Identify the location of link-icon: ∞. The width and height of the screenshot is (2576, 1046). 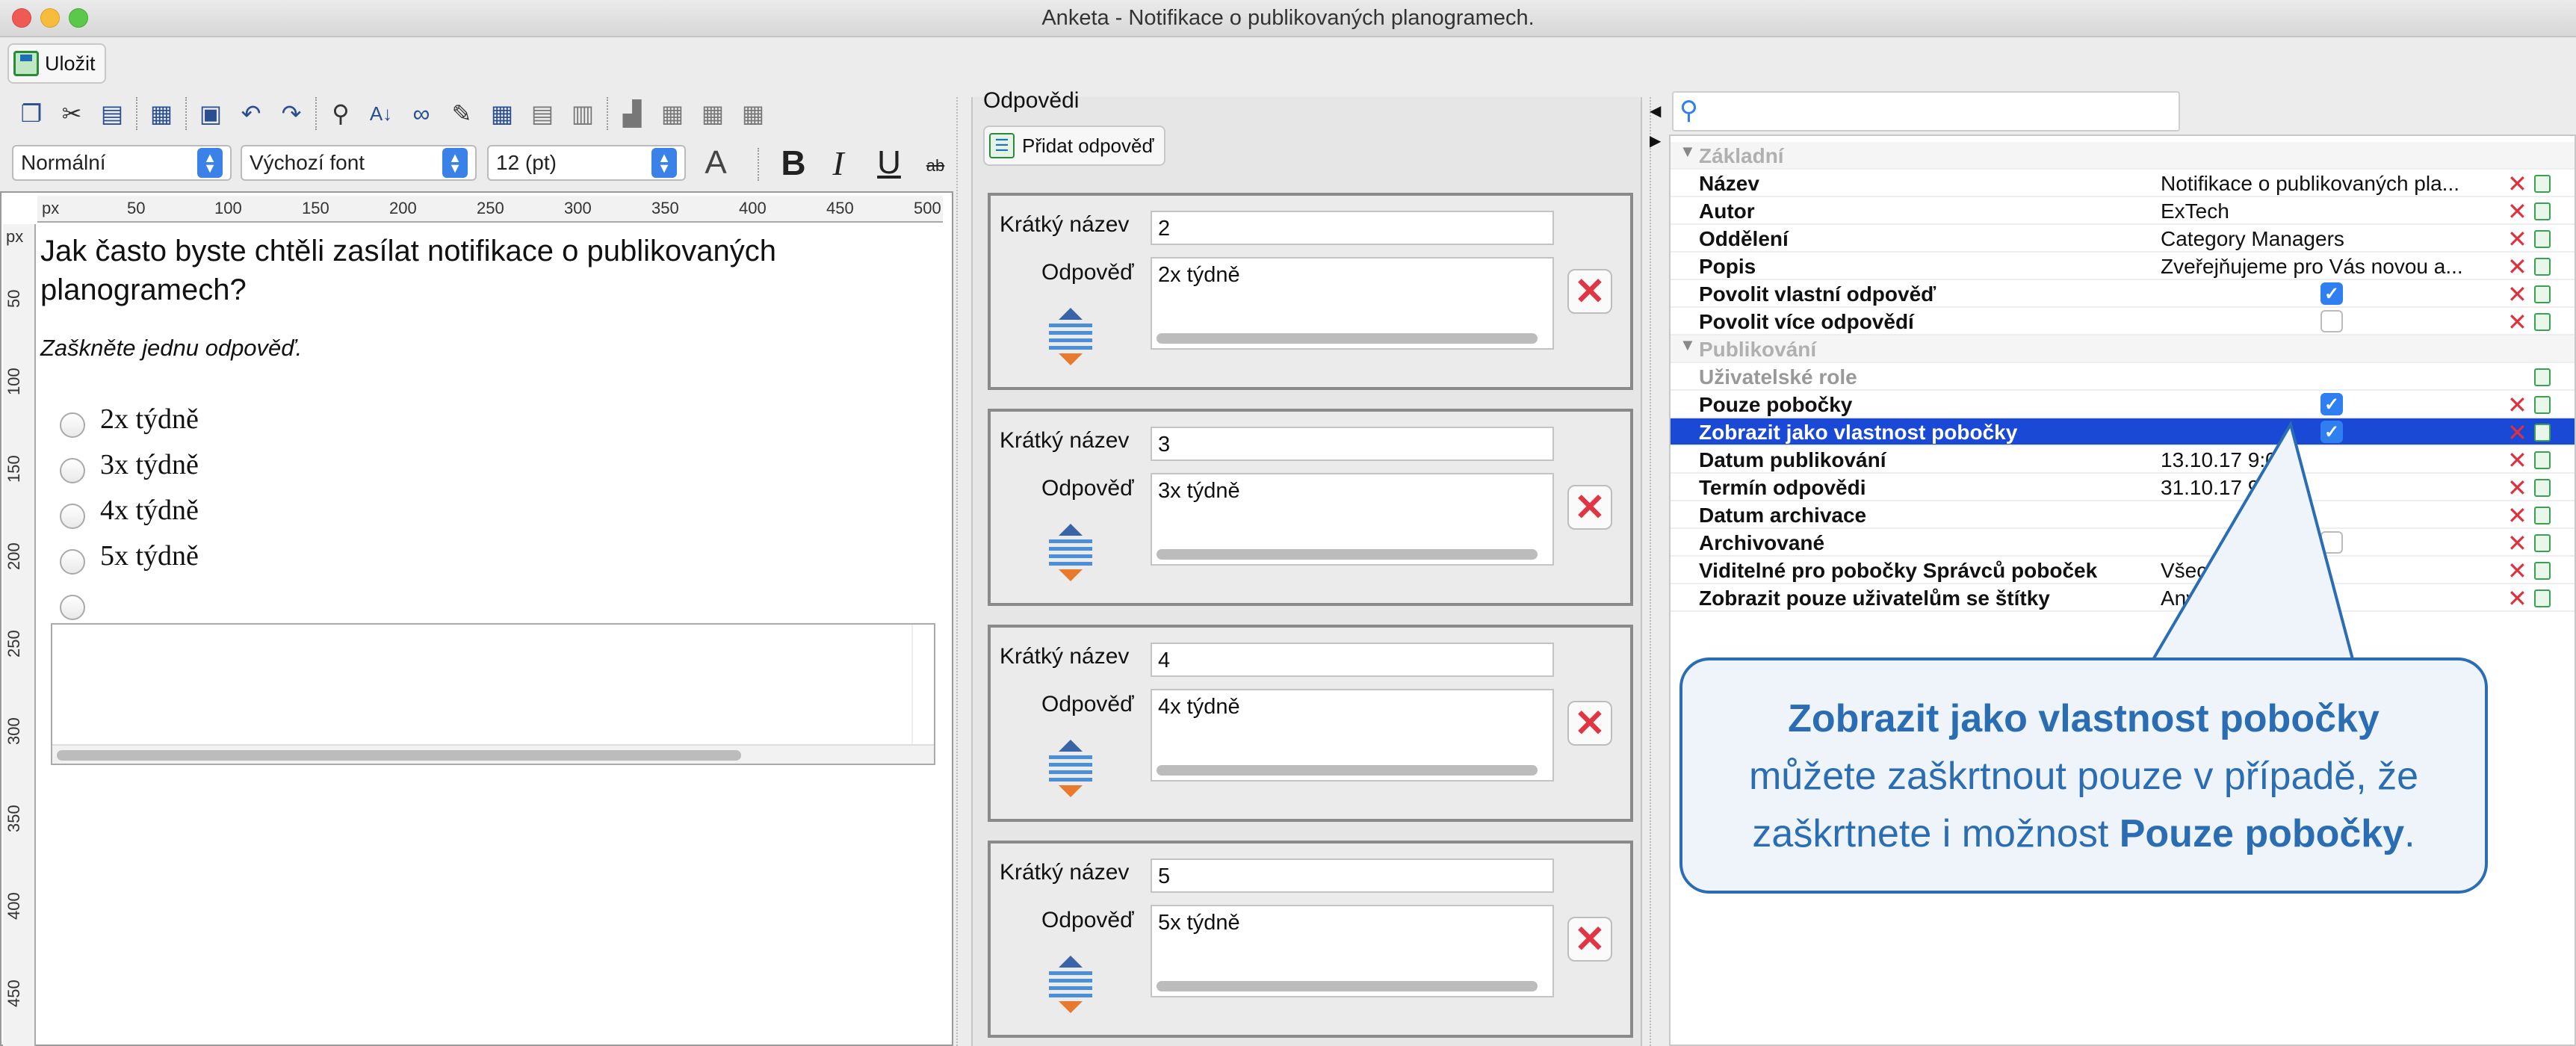
(421, 114).